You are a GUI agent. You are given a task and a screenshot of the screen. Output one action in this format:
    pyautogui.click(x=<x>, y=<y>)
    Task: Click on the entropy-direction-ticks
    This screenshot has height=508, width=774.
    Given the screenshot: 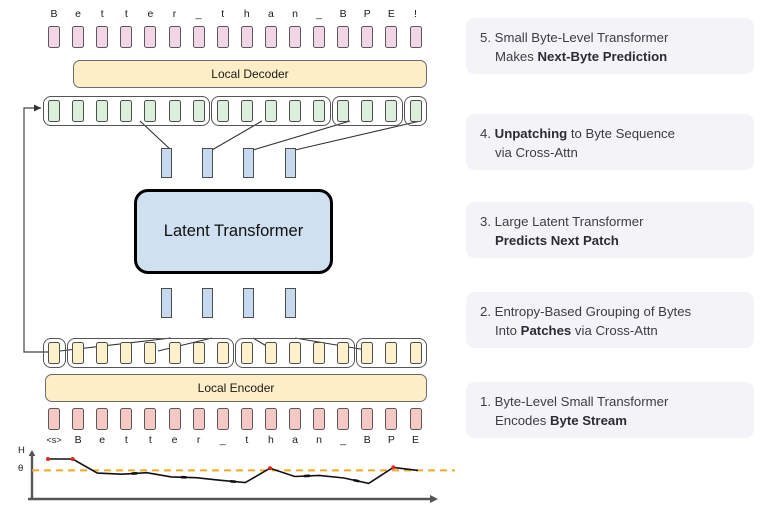 What is the action you would take?
    pyautogui.click(x=245, y=477)
    